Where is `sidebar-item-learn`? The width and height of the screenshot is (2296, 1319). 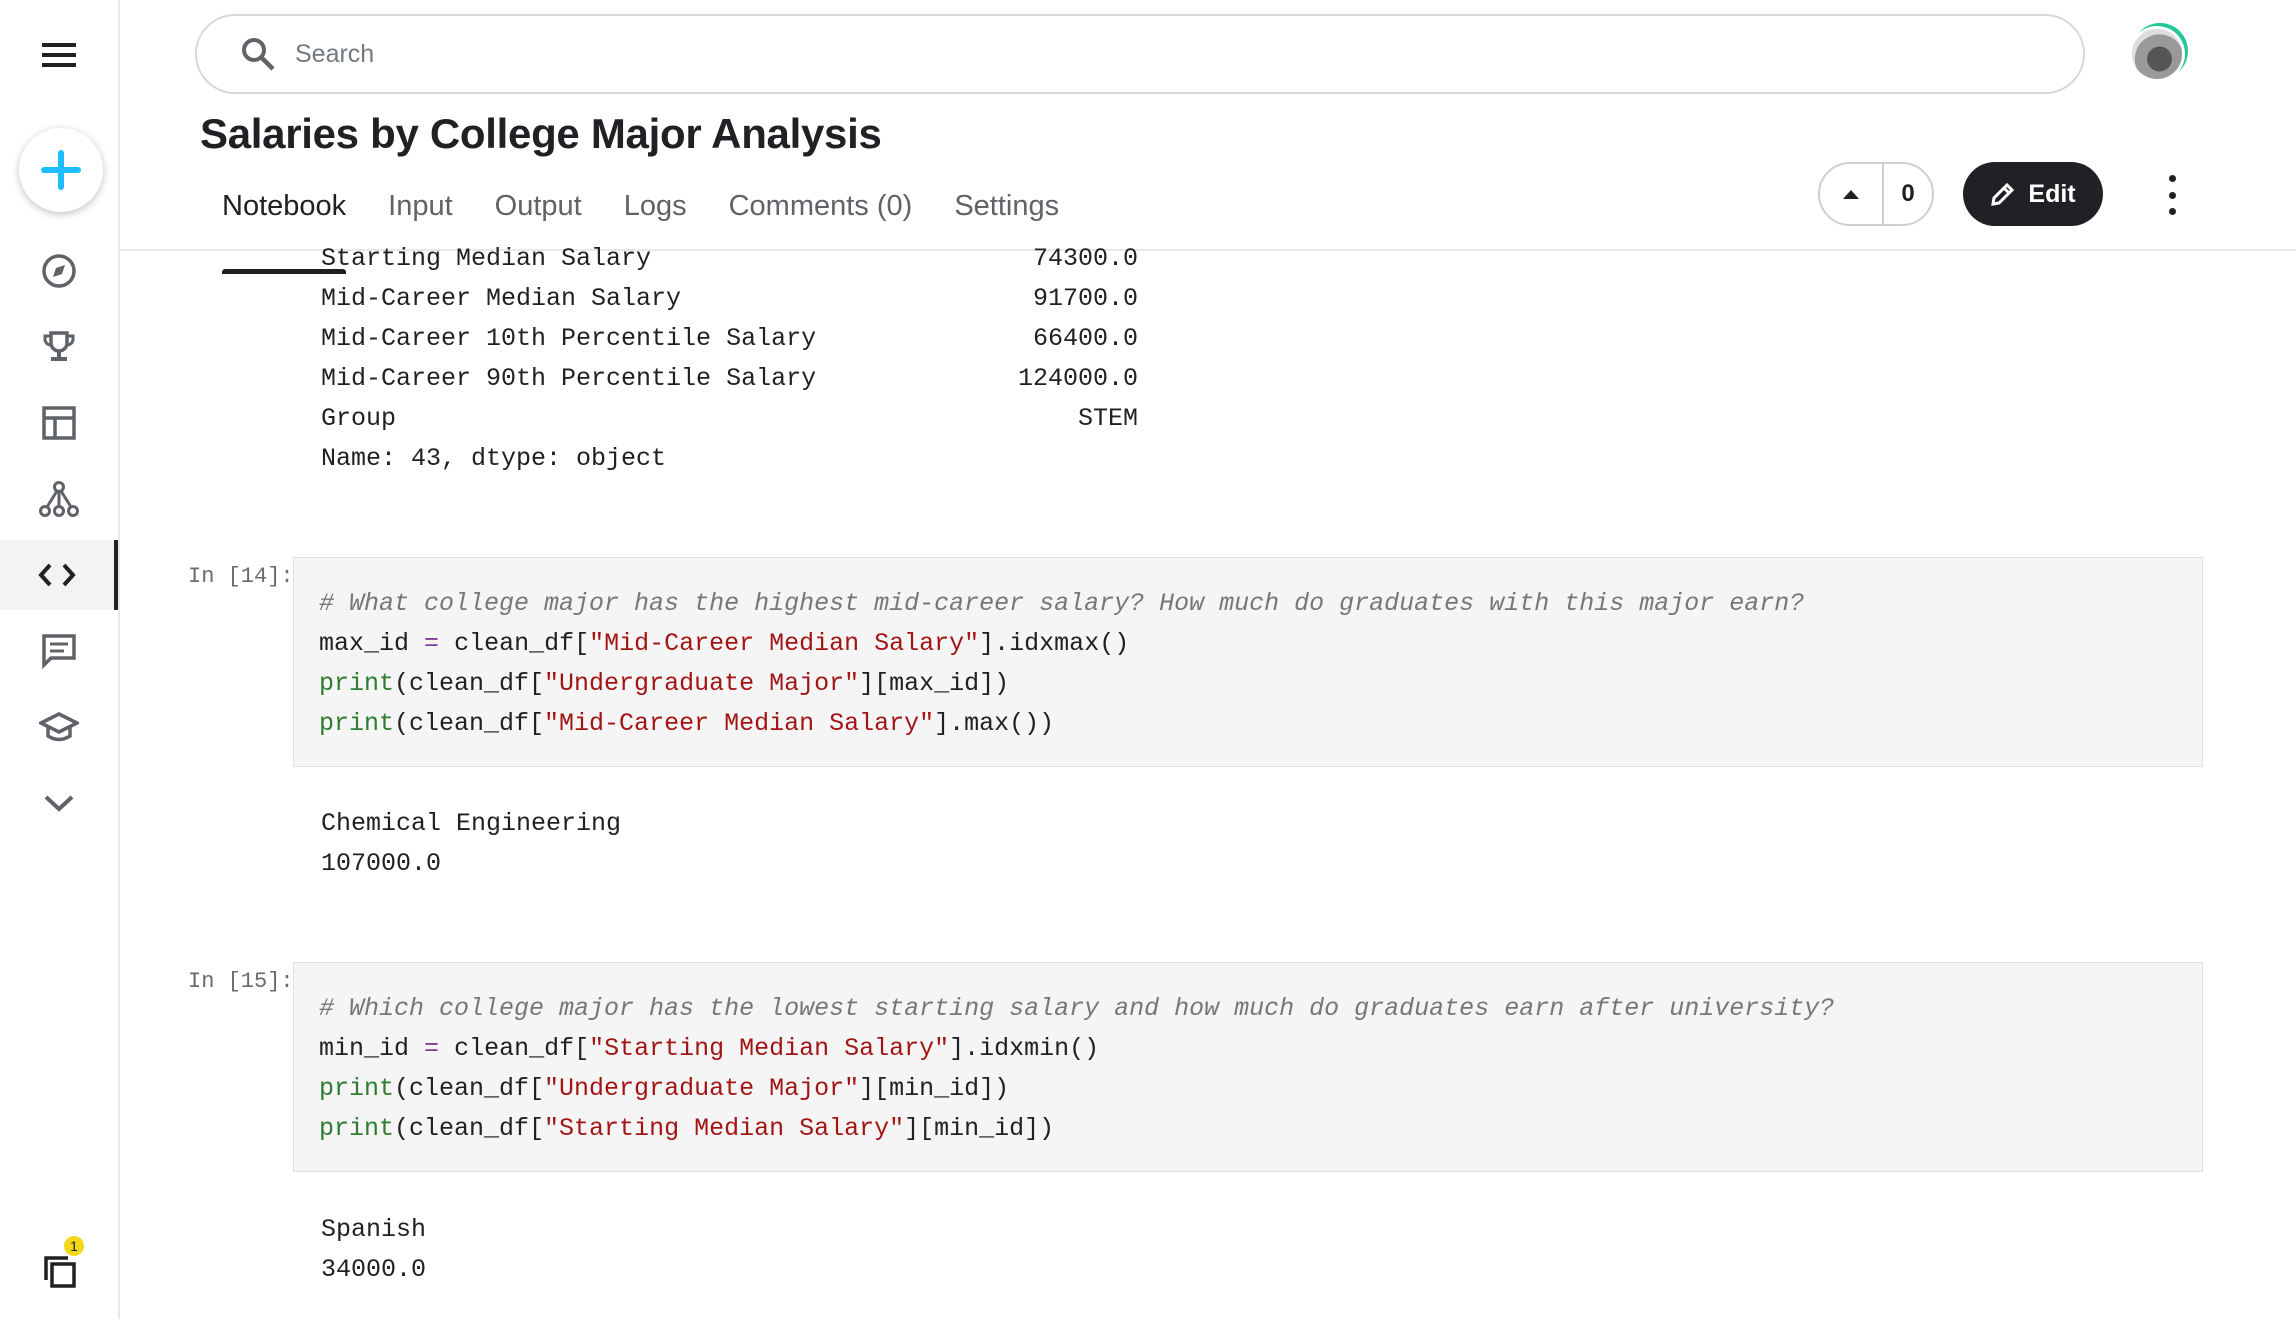 sidebar-item-learn is located at coordinates (59, 727).